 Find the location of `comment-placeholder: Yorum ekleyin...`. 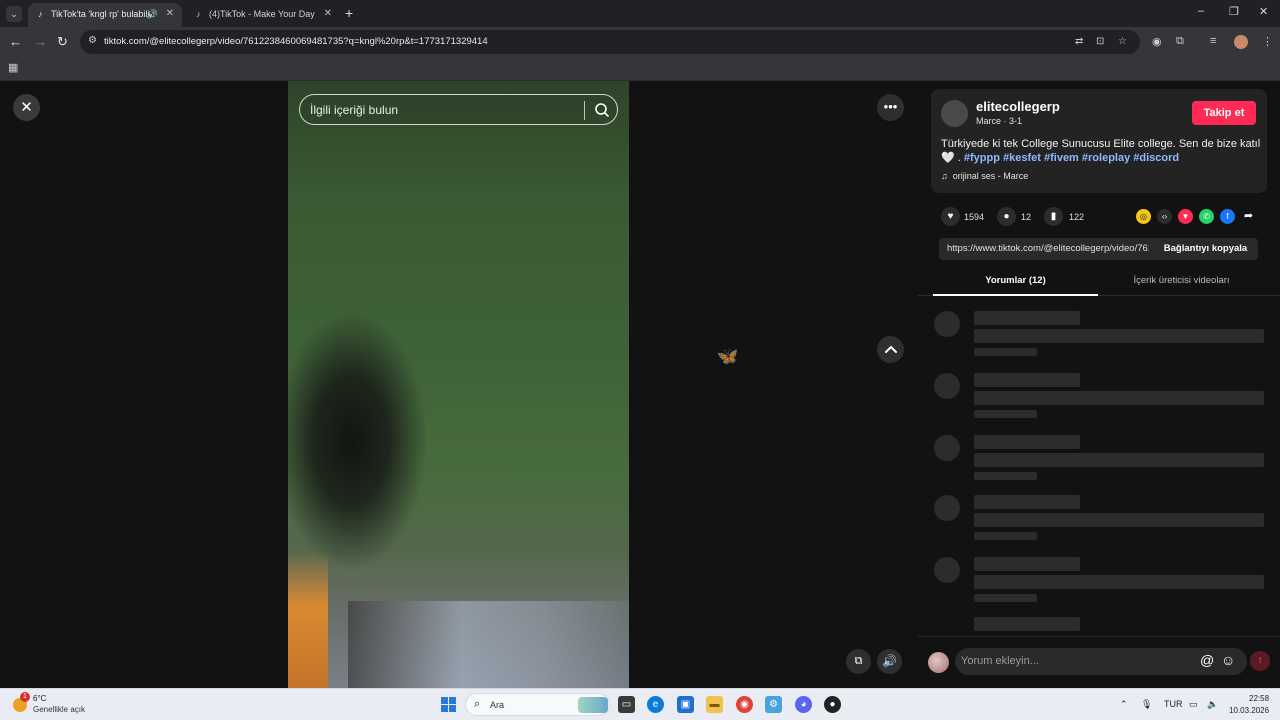

comment-placeholder: Yorum ekleyin... is located at coordinates (1000, 661).